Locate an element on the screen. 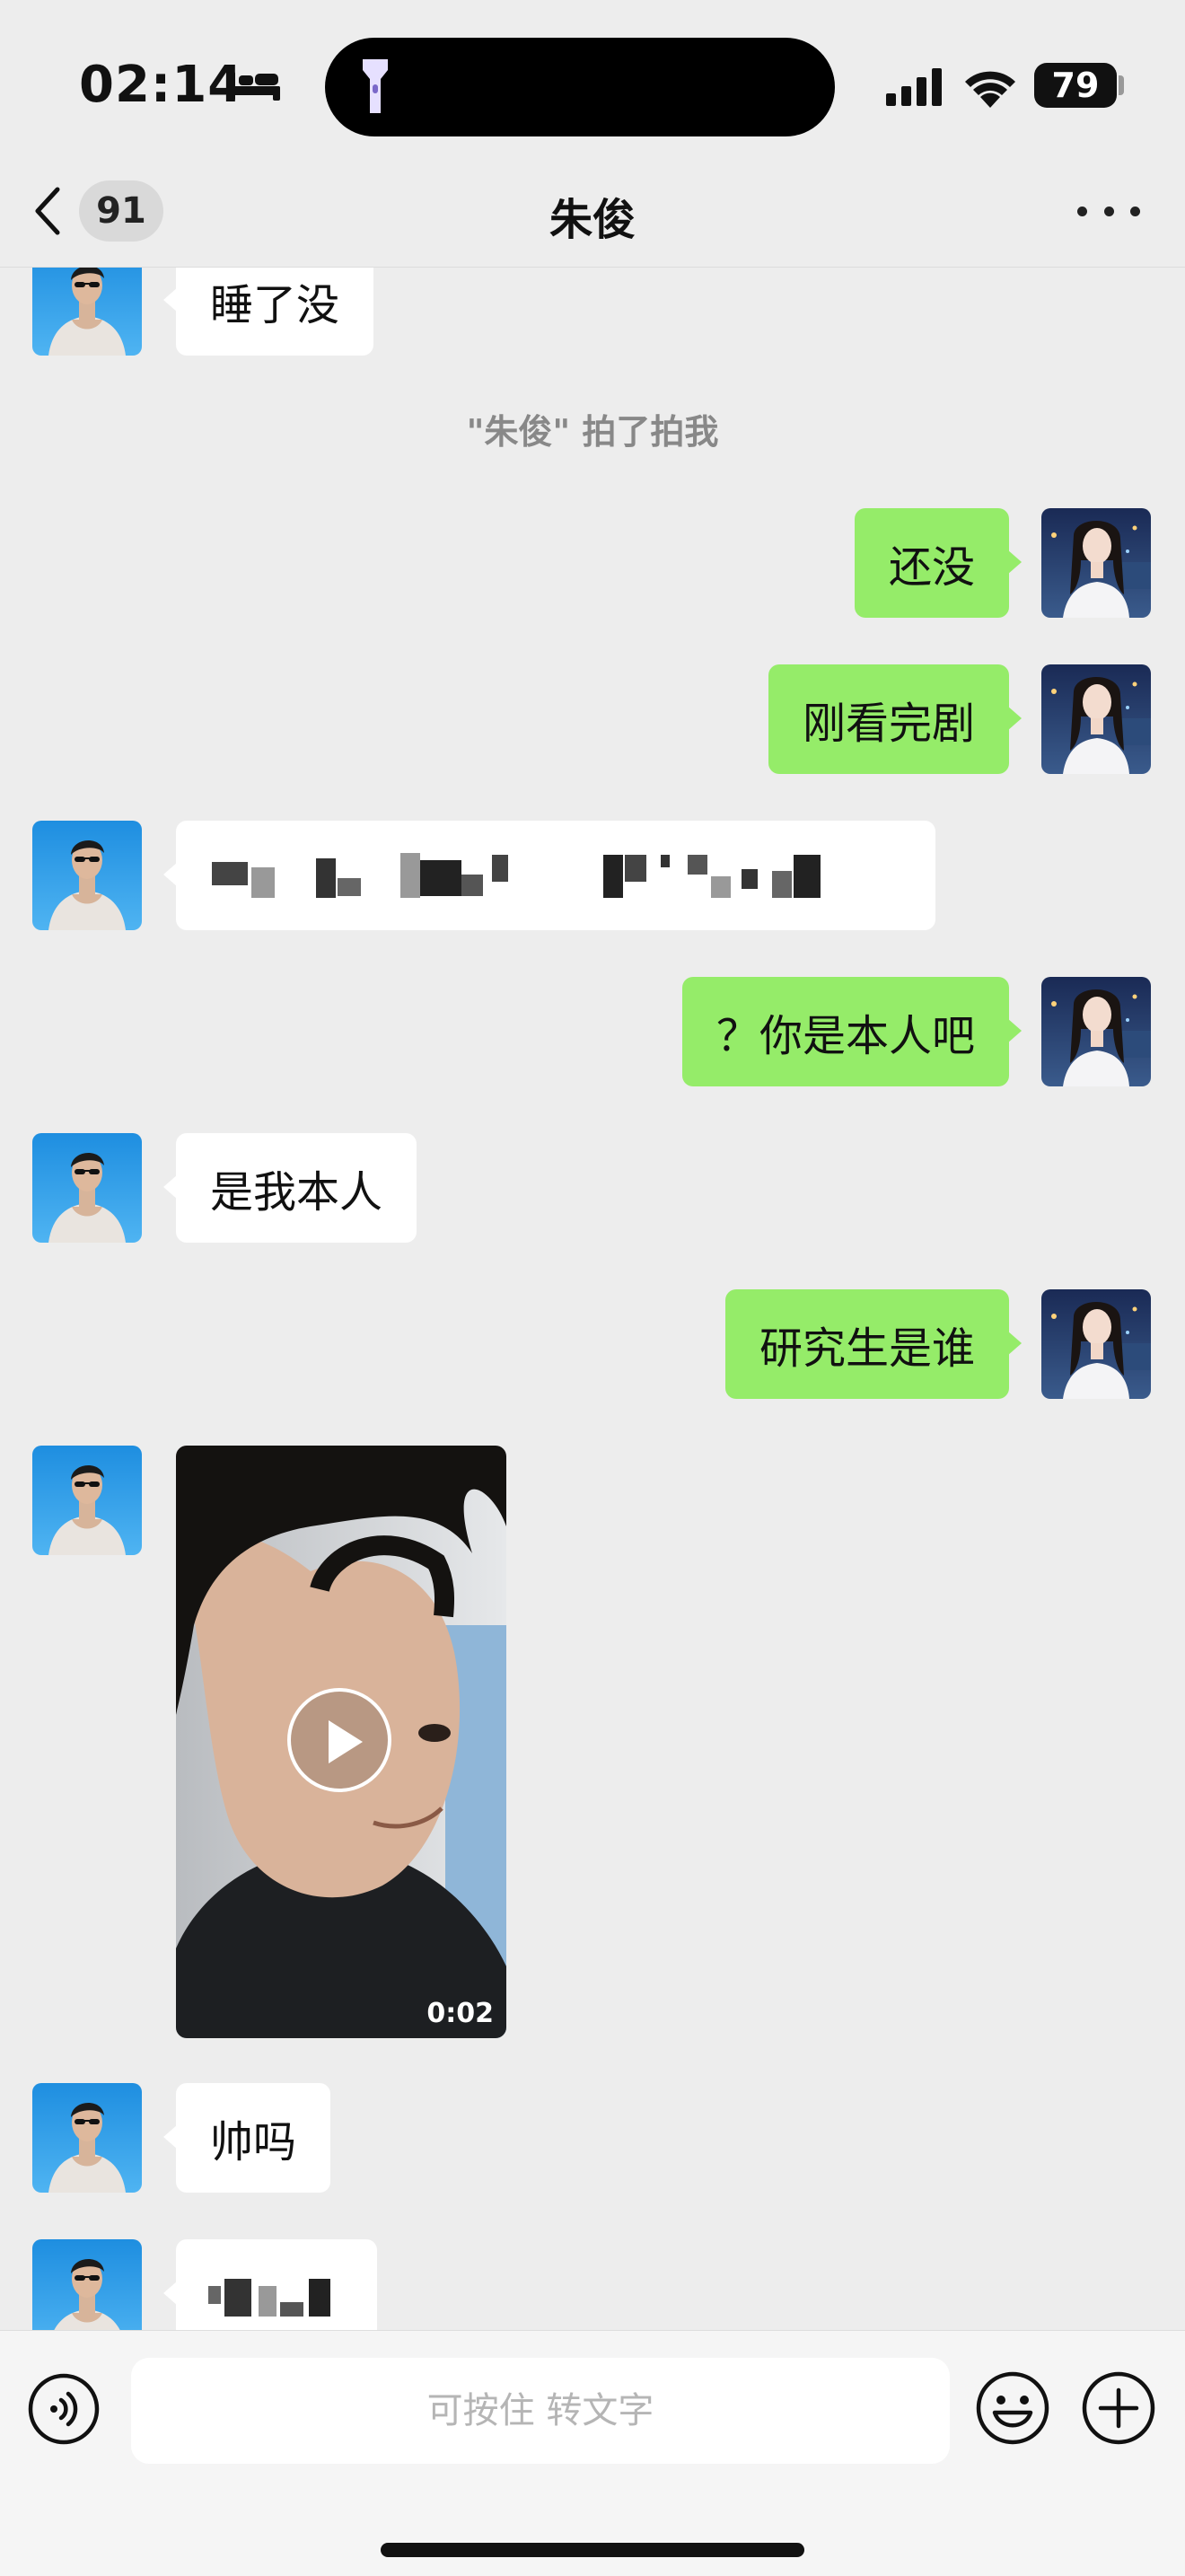  input-bar is located at coordinates (592, 2453).